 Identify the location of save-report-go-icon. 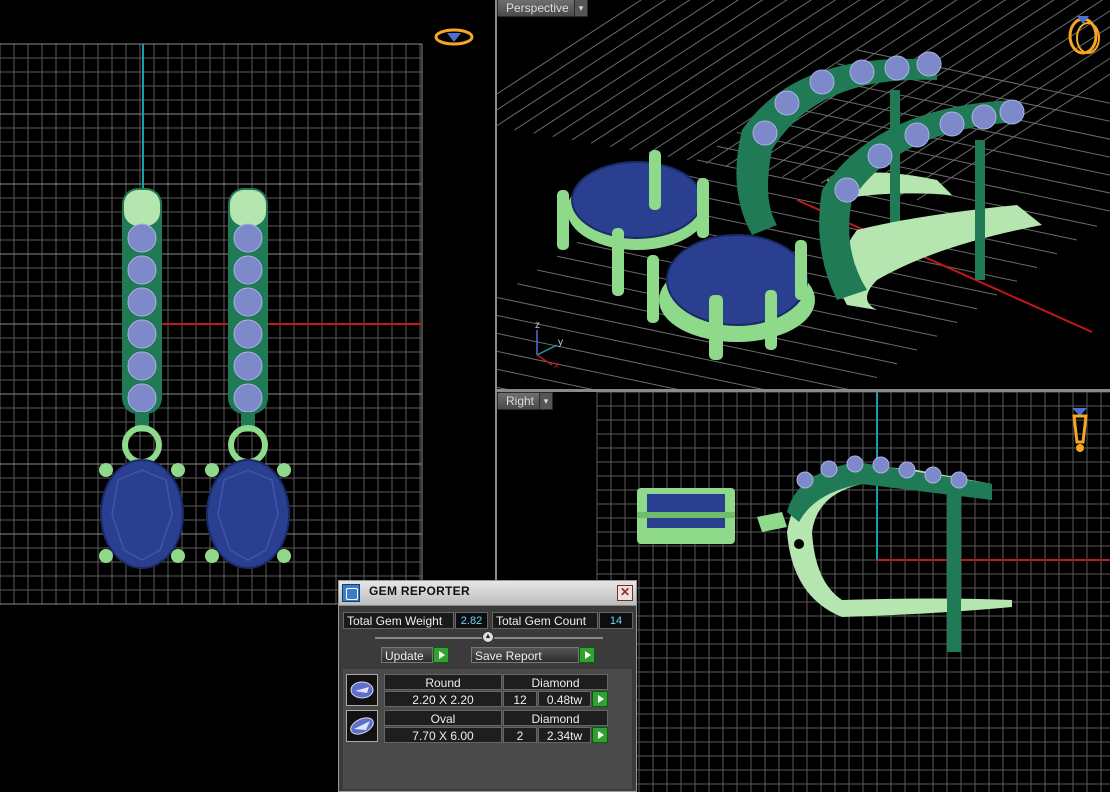
(587, 655).